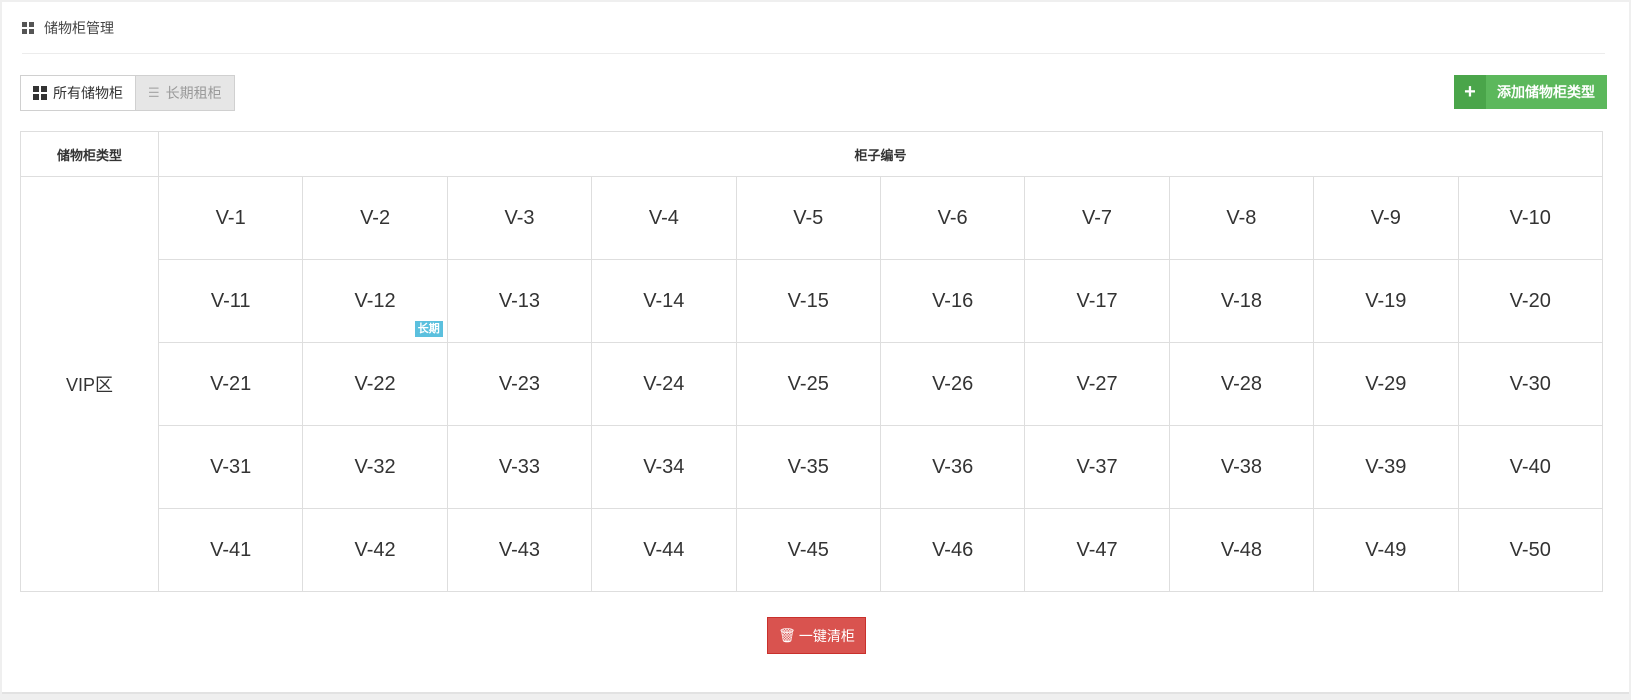 Image resolution: width=1631 pixels, height=700 pixels. What do you see at coordinates (1546, 92) in the screenshot?
I see `add-locker-type-label: 添加储物柜类型` at bounding box center [1546, 92].